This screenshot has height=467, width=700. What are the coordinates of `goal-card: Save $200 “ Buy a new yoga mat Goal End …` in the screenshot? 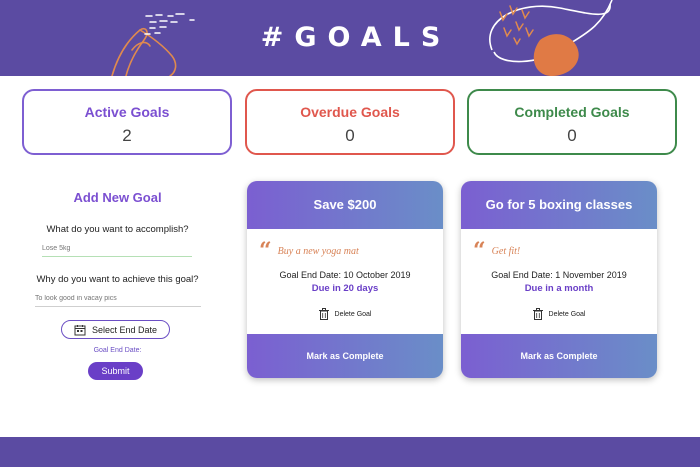 It's located at (345, 279).